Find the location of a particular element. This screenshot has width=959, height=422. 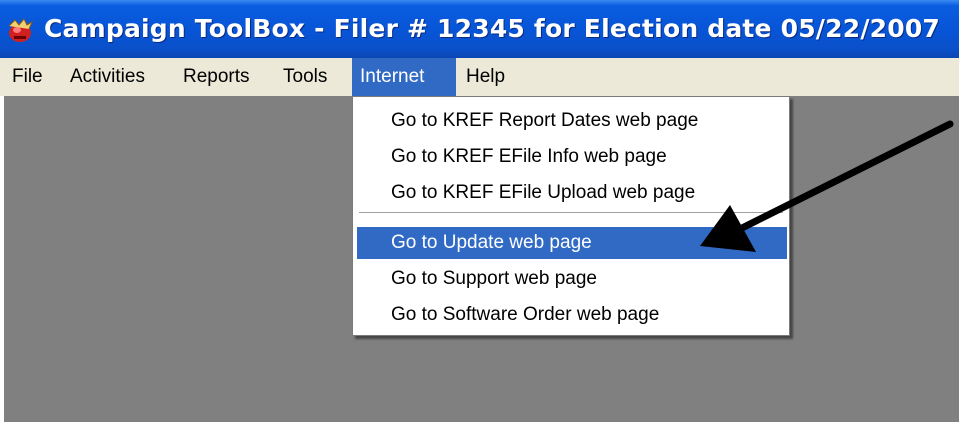

menu-item-software-order: Go to Software Order web page is located at coordinates (572, 315).